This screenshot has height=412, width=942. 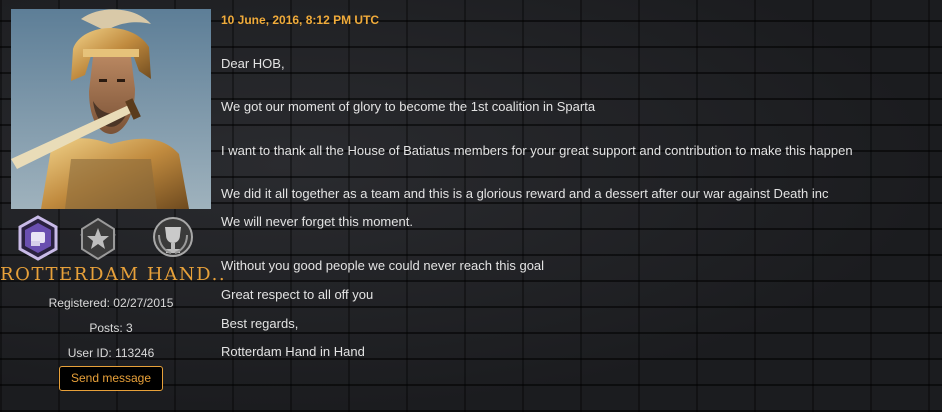 What do you see at coordinates (297, 294) in the screenshot?
I see `post-line: Great respect to all off you` at bounding box center [297, 294].